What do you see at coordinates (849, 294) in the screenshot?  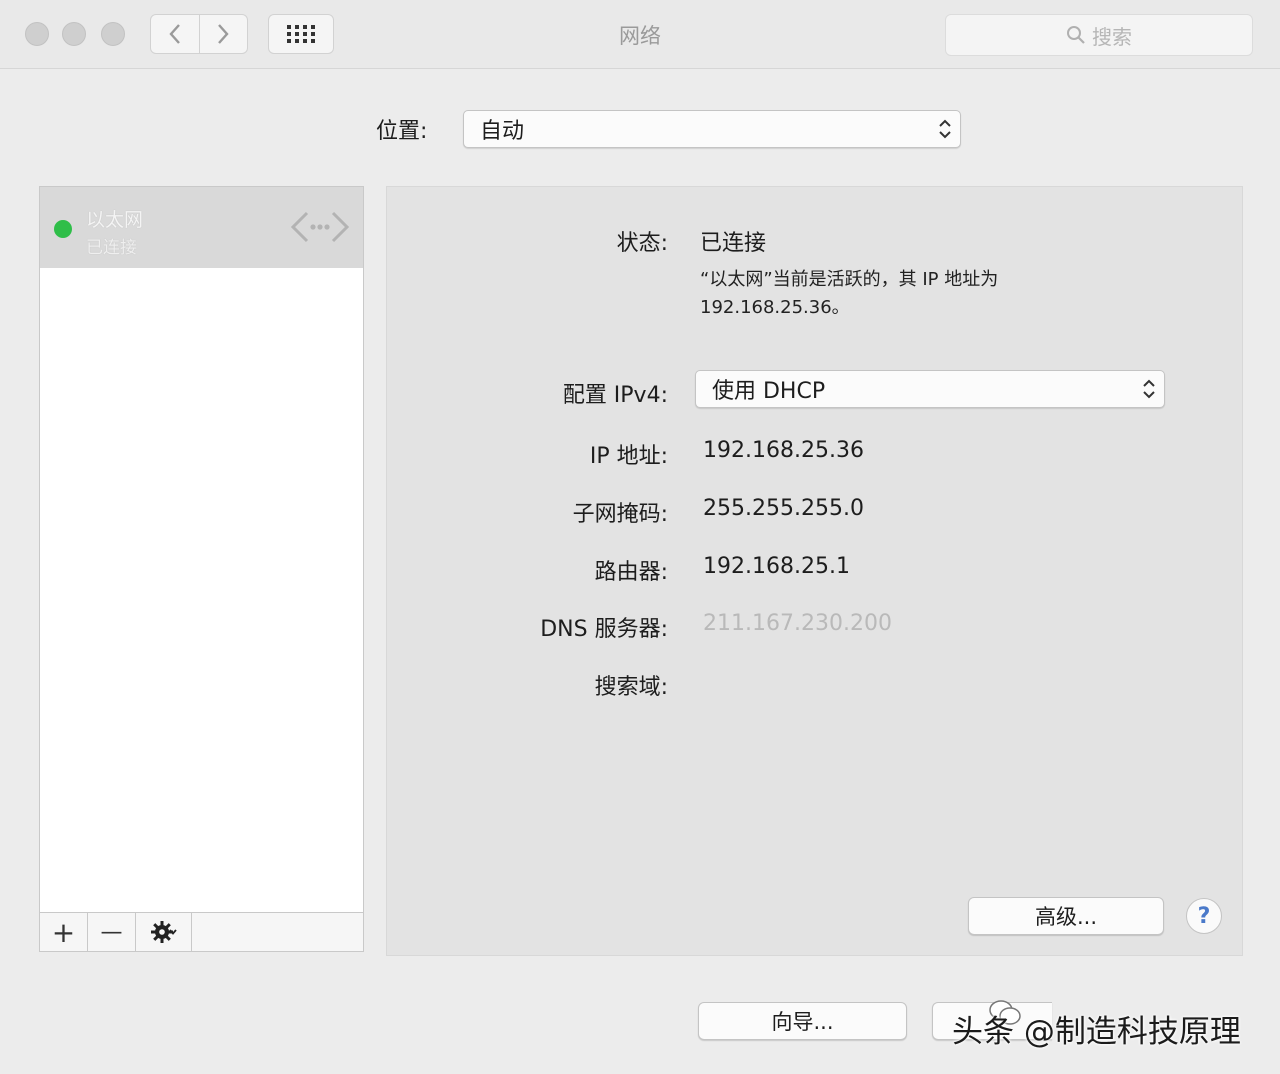 I see `status-description: “以太网”当前是活跃的，其 IP 地址为 192.168.25.36。` at bounding box center [849, 294].